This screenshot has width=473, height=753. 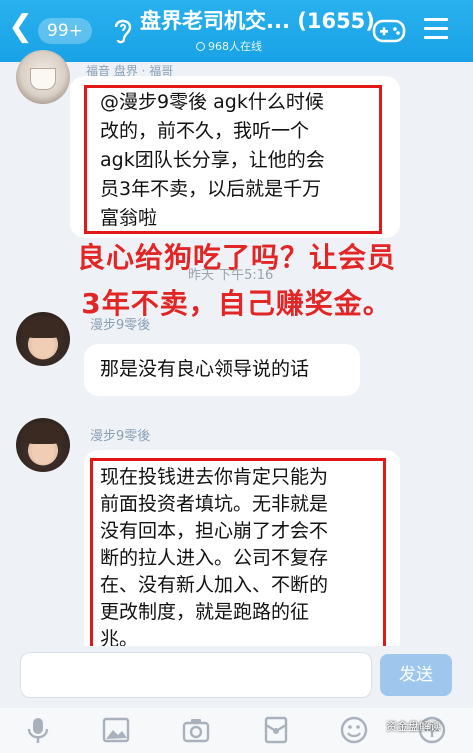 I want to click on gamepad-icon, so click(x=389, y=31).